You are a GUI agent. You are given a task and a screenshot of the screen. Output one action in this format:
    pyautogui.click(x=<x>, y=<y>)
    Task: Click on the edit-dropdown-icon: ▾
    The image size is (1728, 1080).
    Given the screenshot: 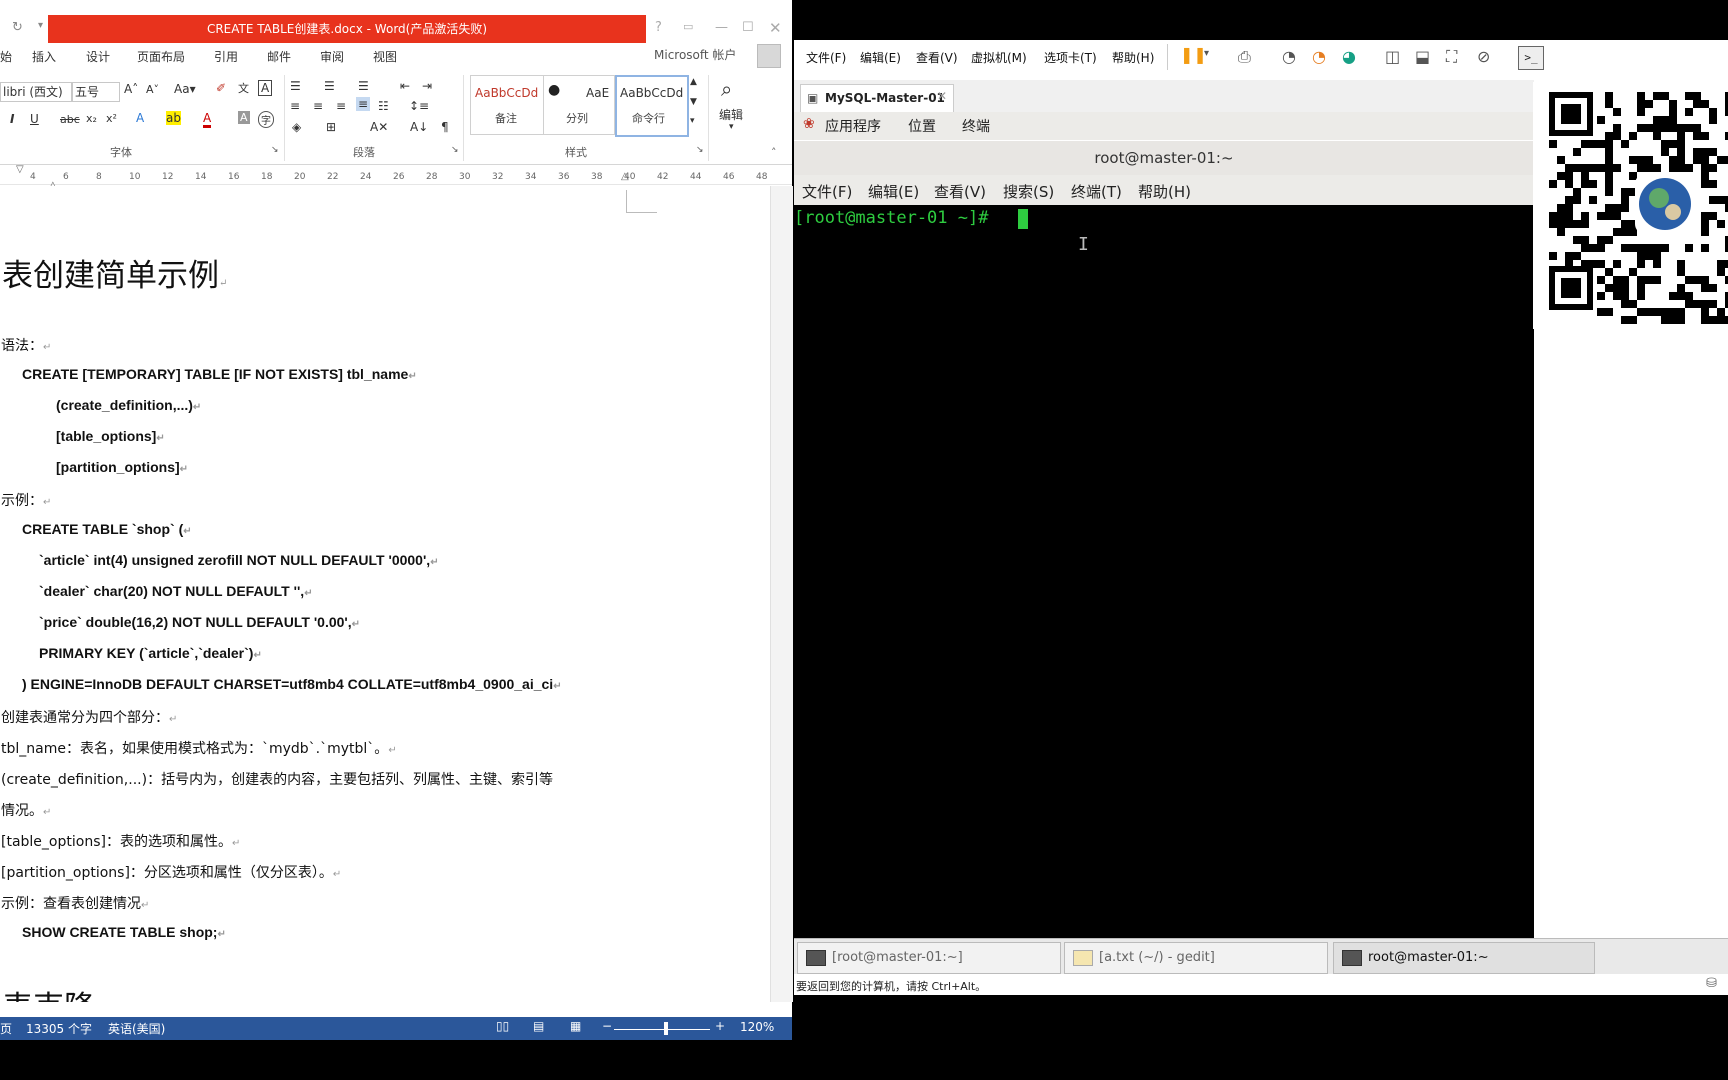 What is the action you would take?
    pyautogui.click(x=731, y=127)
    